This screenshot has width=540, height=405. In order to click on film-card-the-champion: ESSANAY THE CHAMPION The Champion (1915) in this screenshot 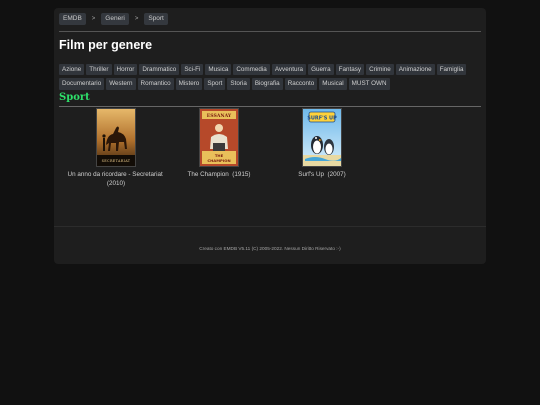, I will do `click(219, 144)`.